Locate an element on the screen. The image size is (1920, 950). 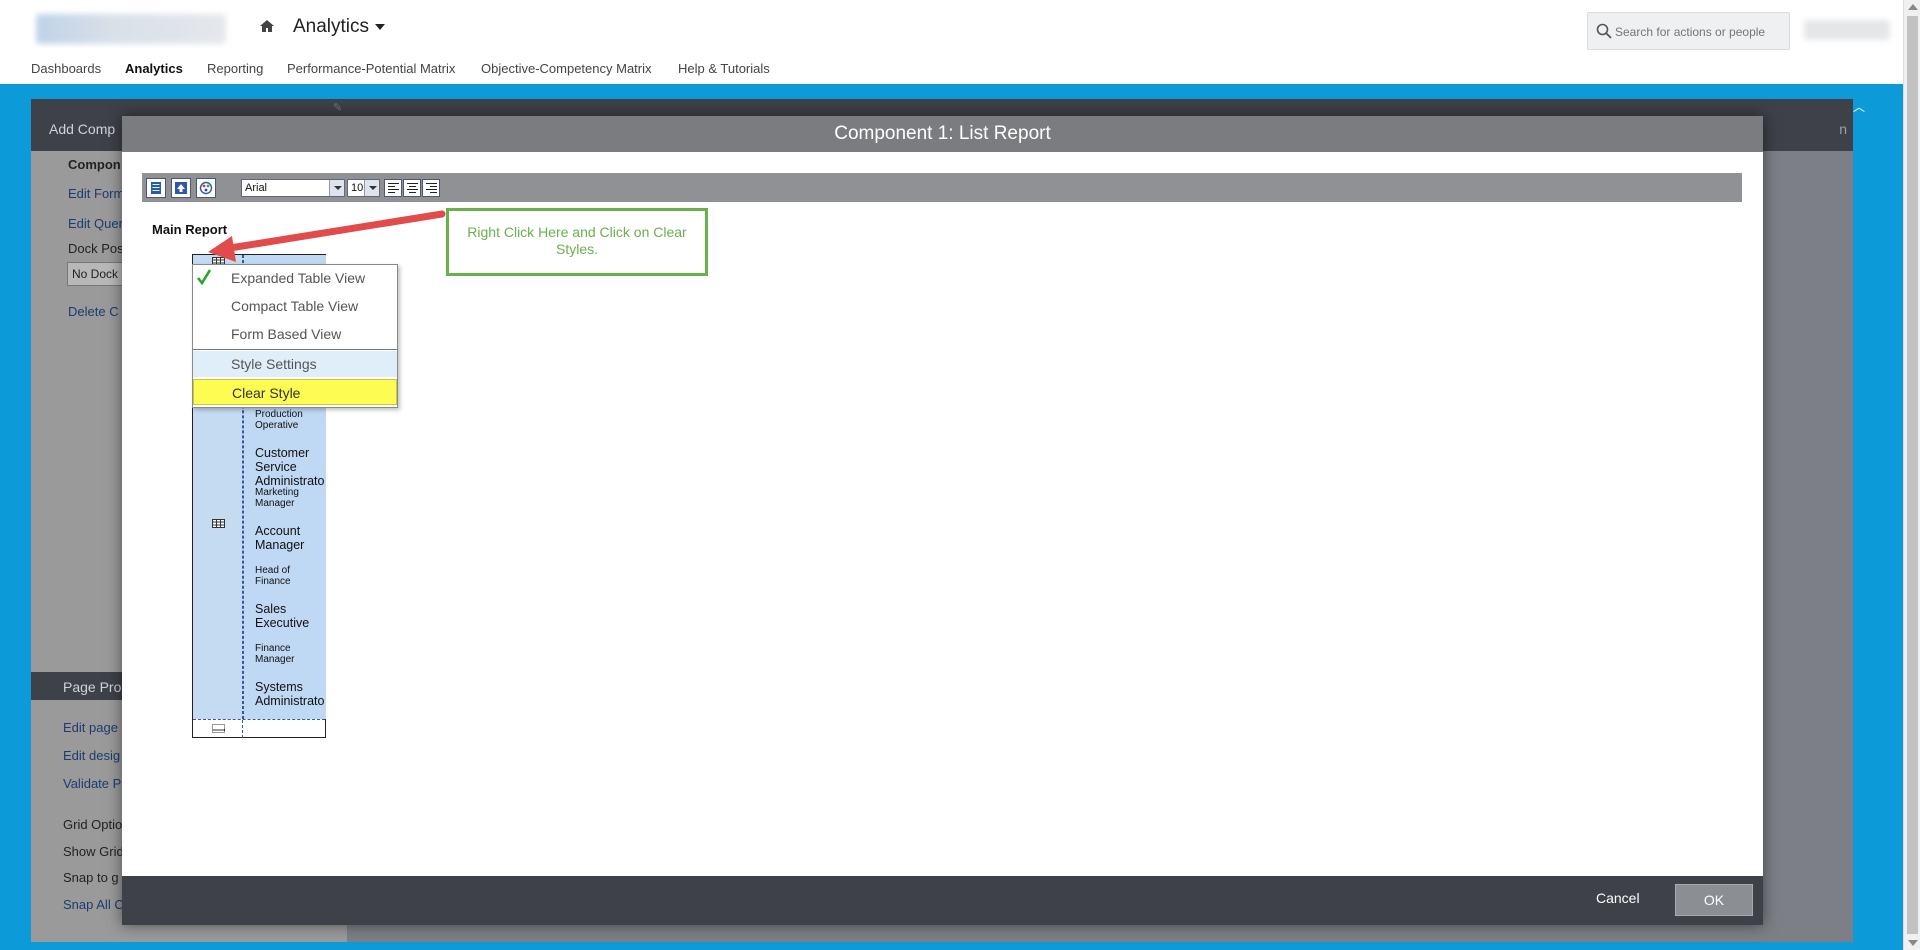
table-row: Systems Administrato is located at coordinates (290, 694).